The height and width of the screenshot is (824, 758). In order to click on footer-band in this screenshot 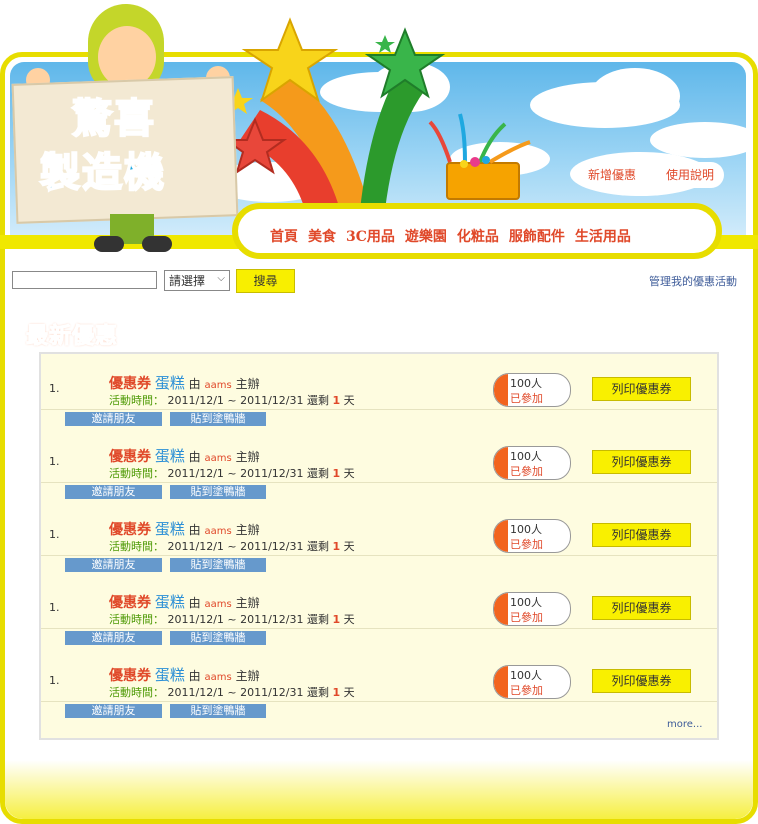, I will do `click(379, 789)`.